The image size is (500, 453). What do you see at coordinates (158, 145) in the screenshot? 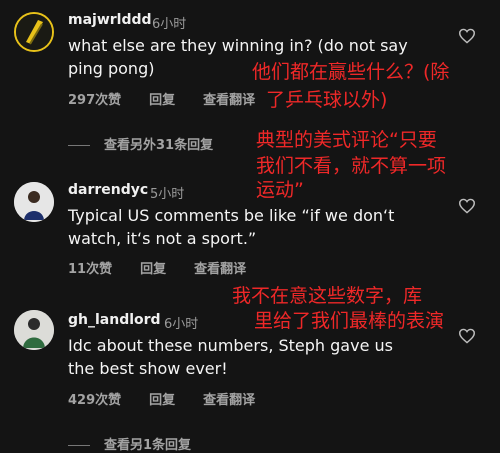
I see `view-more-replies-label: 查看另外31条回复` at bounding box center [158, 145].